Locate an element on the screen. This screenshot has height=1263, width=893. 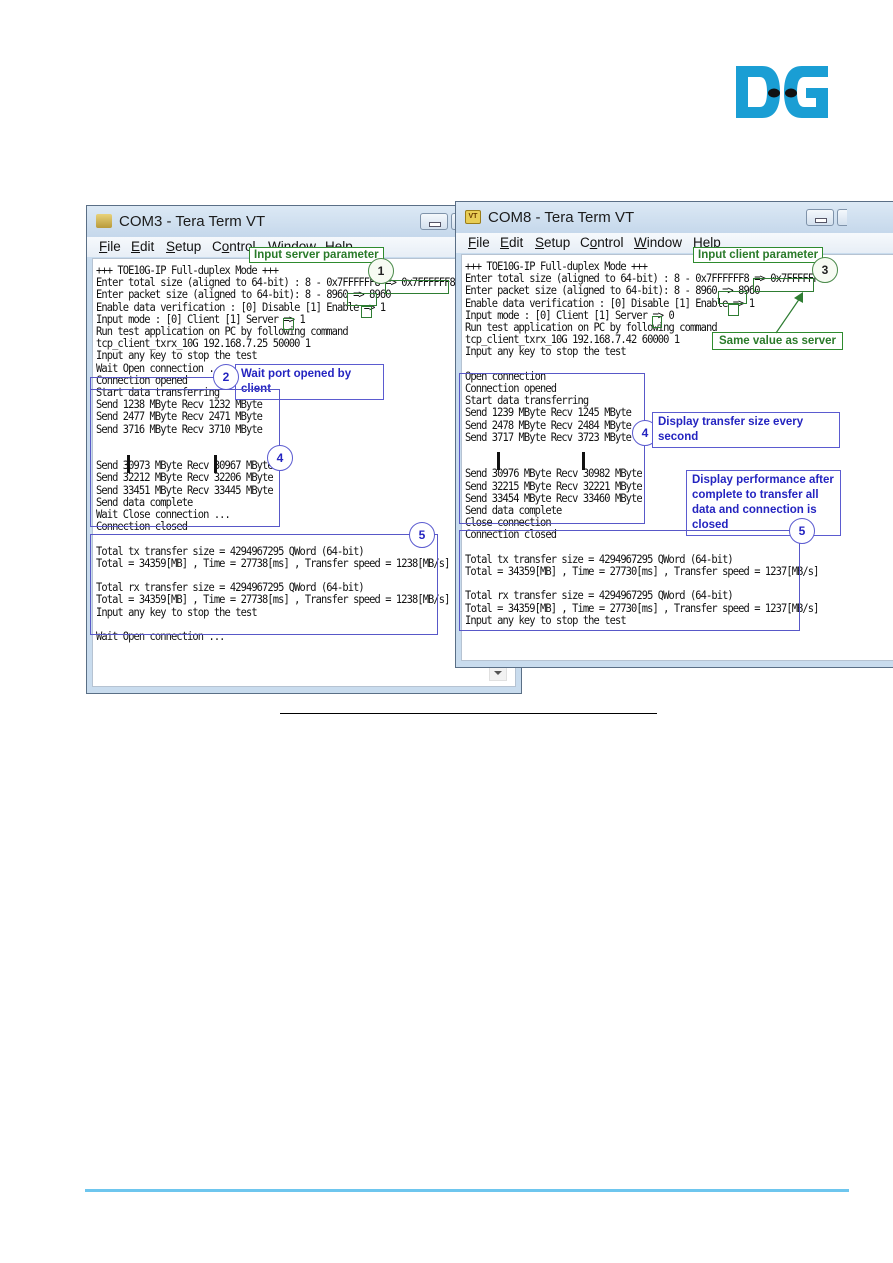
display-transfer-size-label: Display transfer size every second is located at coordinates (746, 430).